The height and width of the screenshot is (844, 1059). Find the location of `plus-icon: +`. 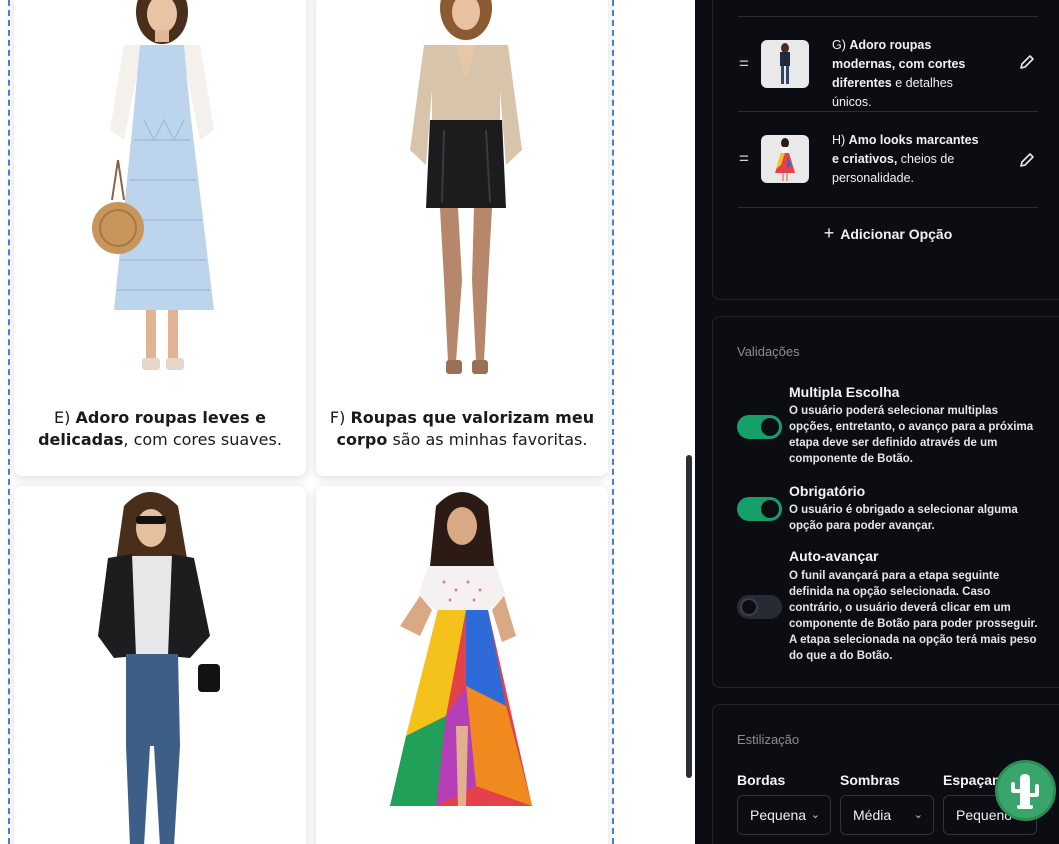

plus-icon: + is located at coordinates (829, 233).